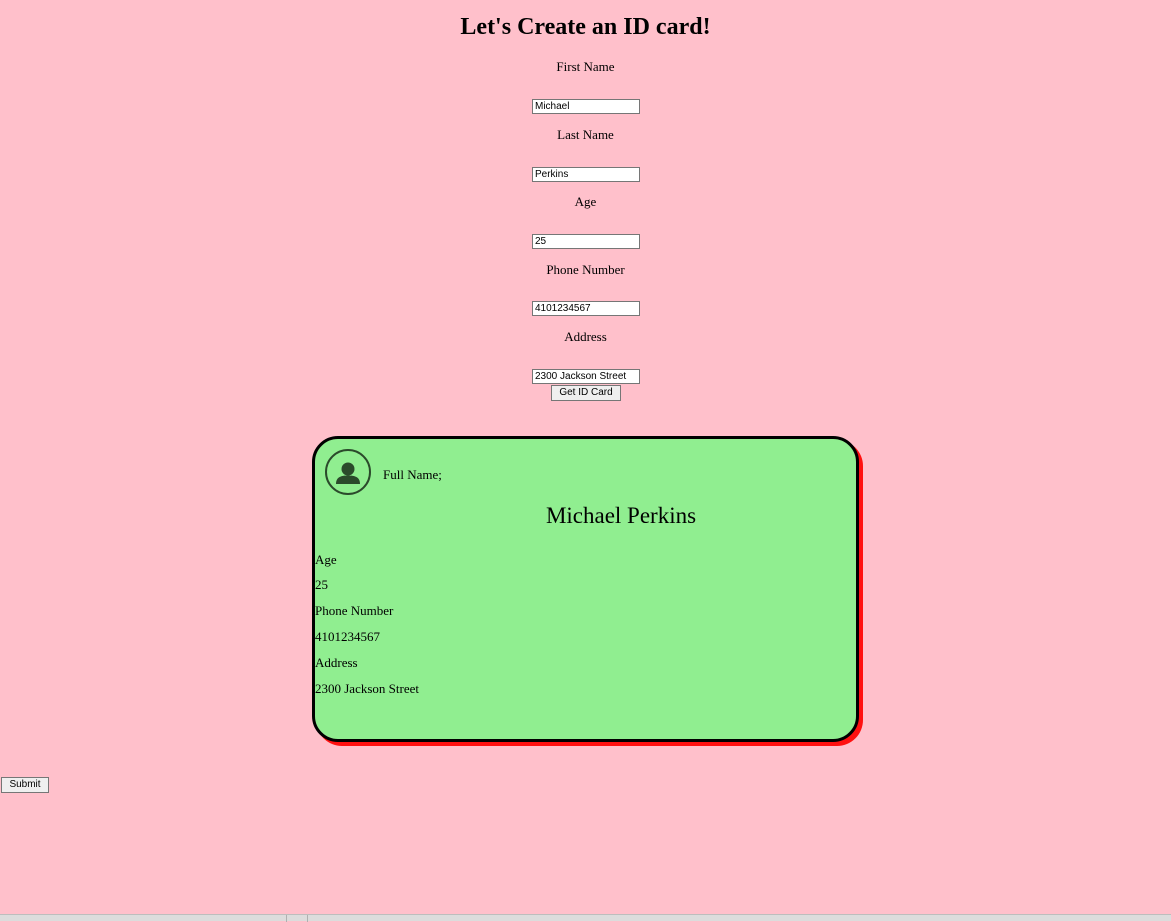  Describe the element at coordinates (586, 174) in the screenshot. I see `last-name-input` at that location.